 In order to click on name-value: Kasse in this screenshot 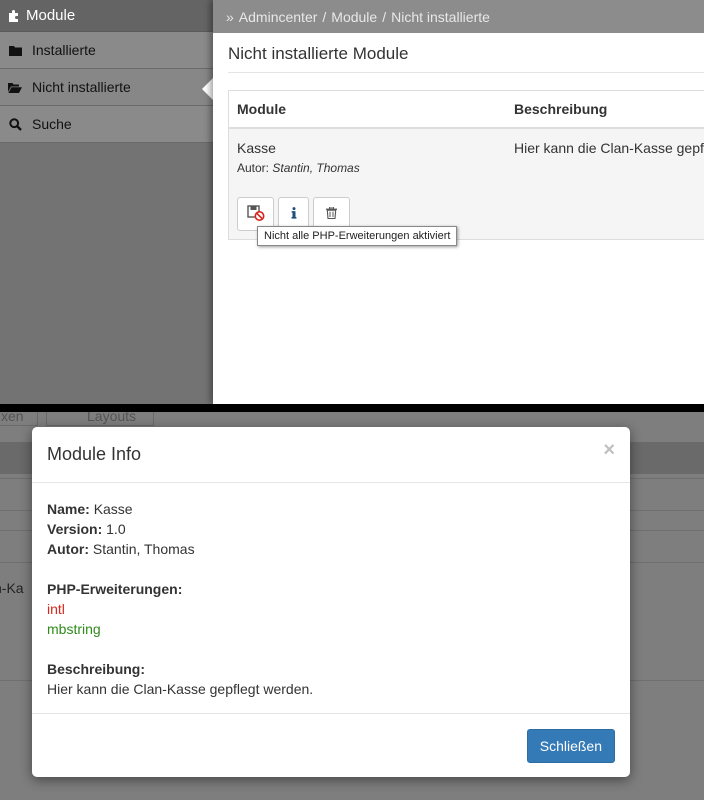, I will do `click(113, 509)`.